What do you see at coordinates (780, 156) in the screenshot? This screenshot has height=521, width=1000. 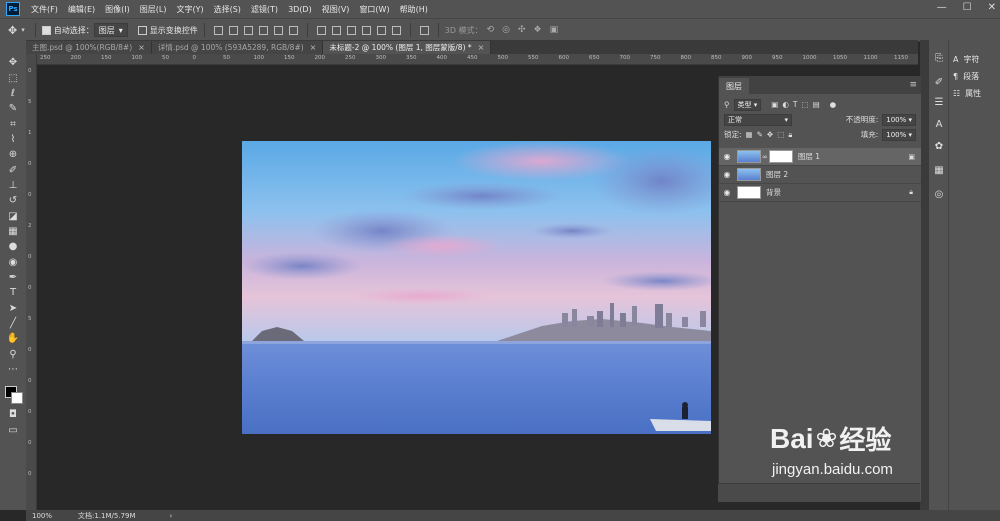 I see `layer-mask-thumbnail` at bounding box center [780, 156].